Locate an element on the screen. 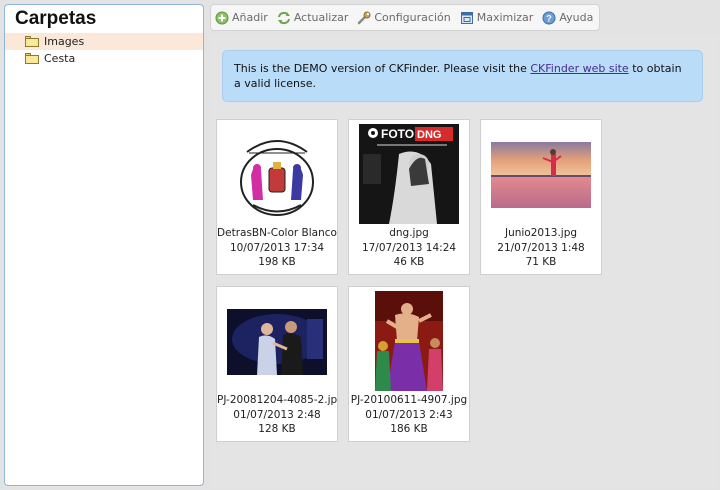 The height and width of the screenshot is (490, 720). refresh-label: Actualizar is located at coordinates (321, 17).